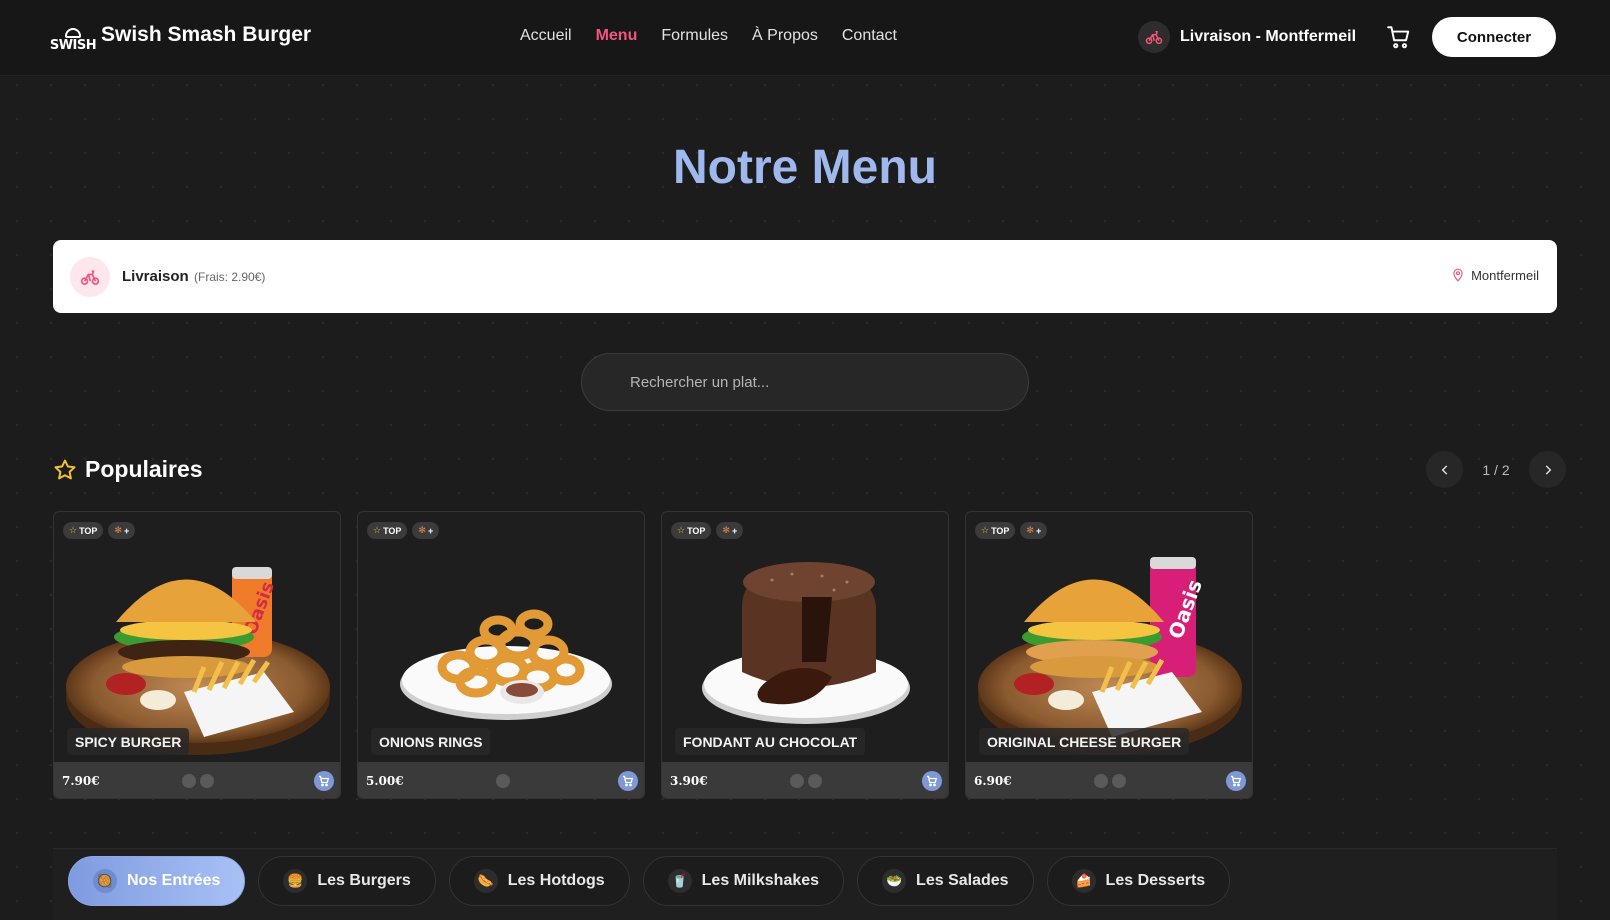 This screenshot has height=920, width=1610. What do you see at coordinates (485, 881) in the screenshot?
I see `hotdog-icon: 🌭` at bounding box center [485, 881].